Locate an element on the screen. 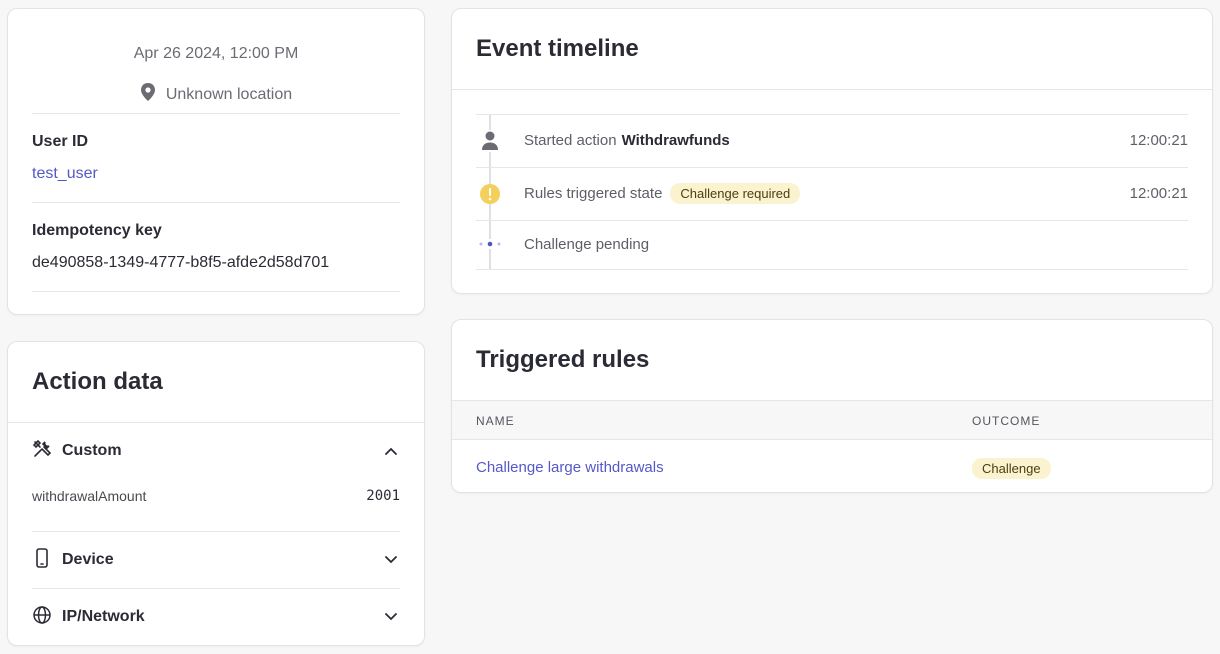  phone-icon is located at coordinates (42, 560).